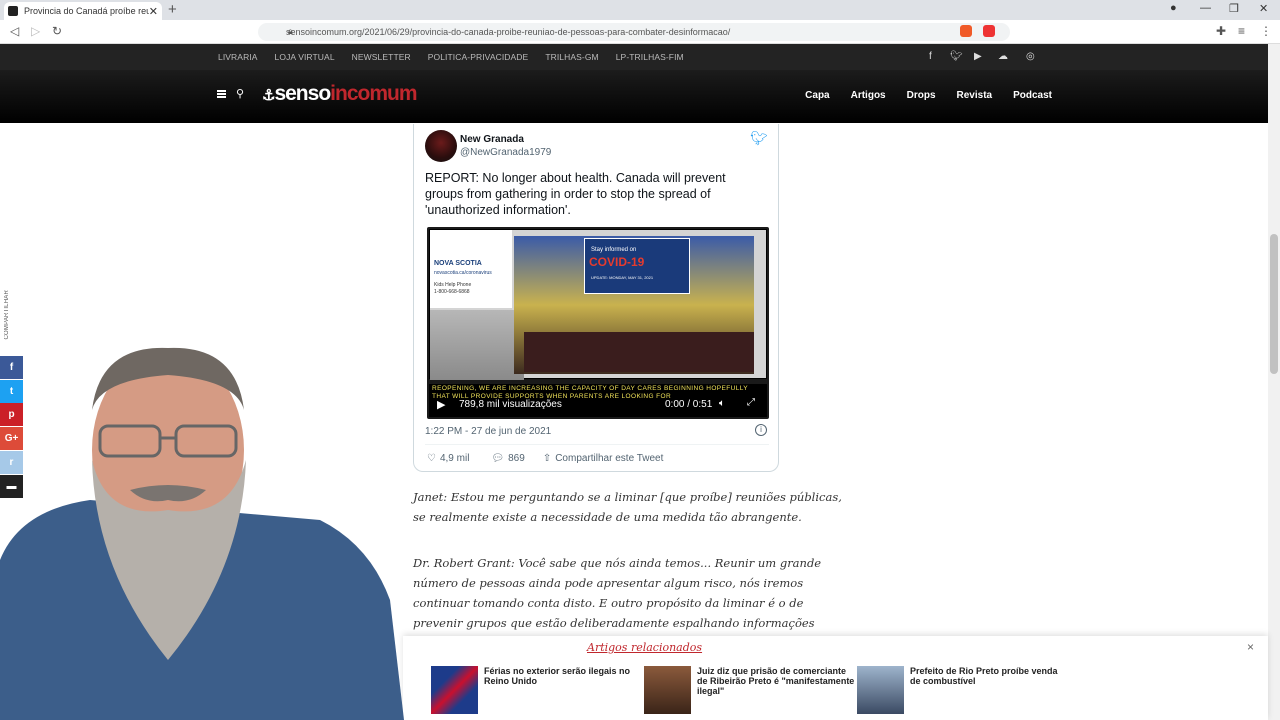  What do you see at coordinates (1032, 95) in the screenshot?
I see `nav-podcast: Podcast` at bounding box center [1032, 95].